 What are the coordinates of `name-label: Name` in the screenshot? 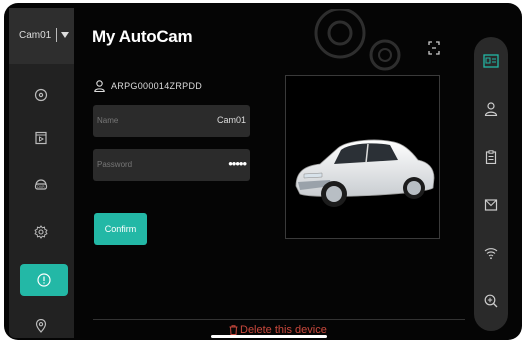 It's located at (108, 120).